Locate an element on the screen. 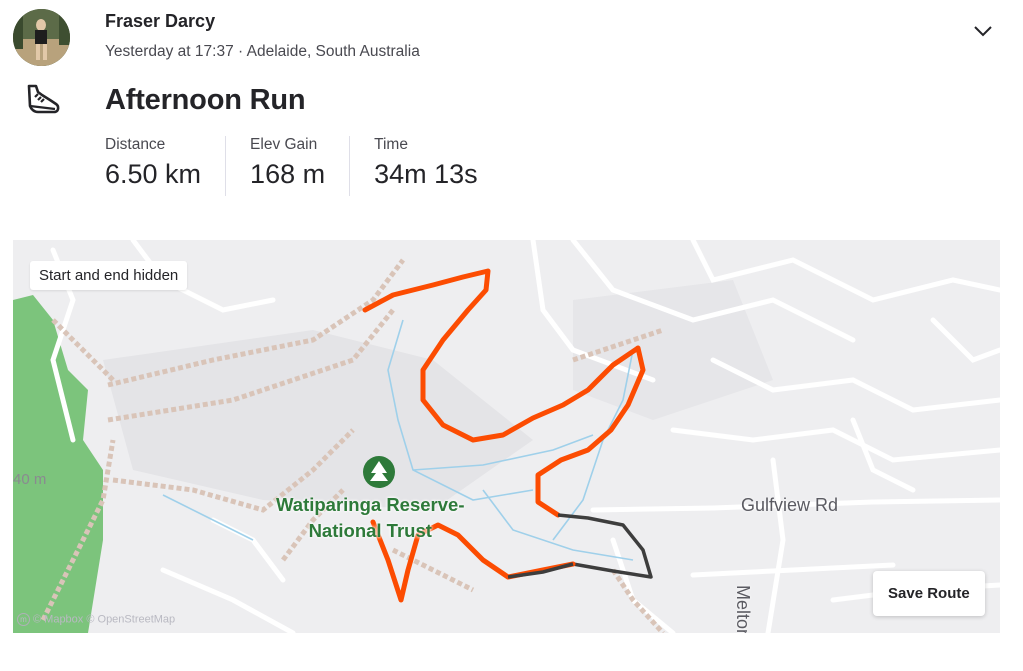 The width and height of the screenshot is (1023, 671). park-label: Watiparinga Reserve- National Trust is located at coordinates (370, 518).